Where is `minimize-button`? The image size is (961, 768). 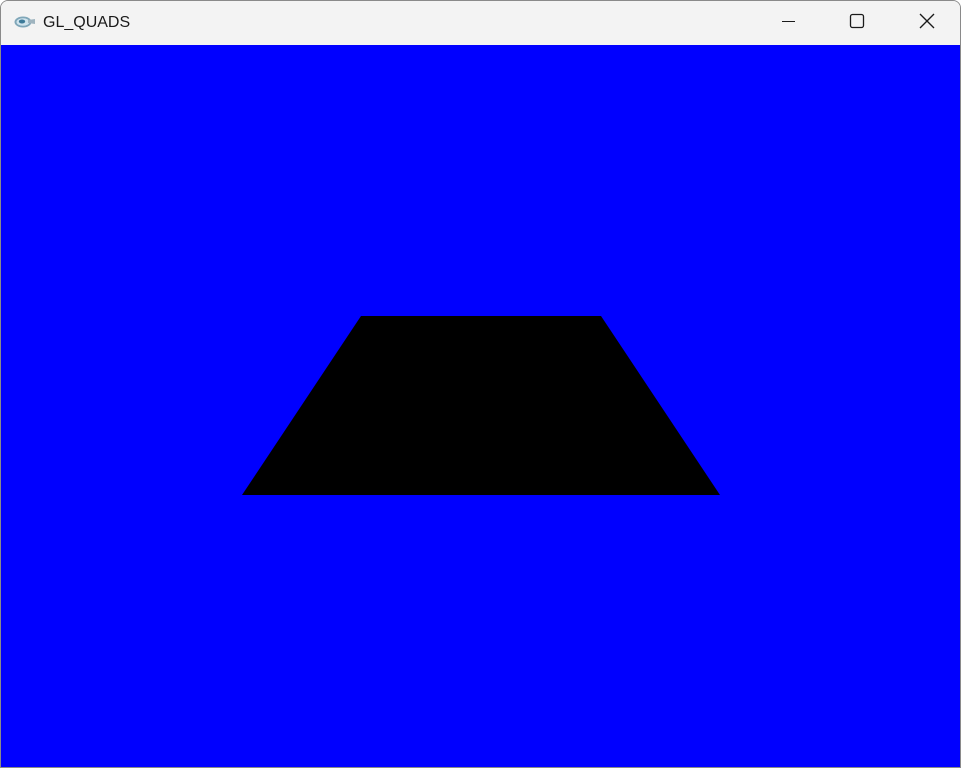
minimize-button is located at coordinates (788, 23).